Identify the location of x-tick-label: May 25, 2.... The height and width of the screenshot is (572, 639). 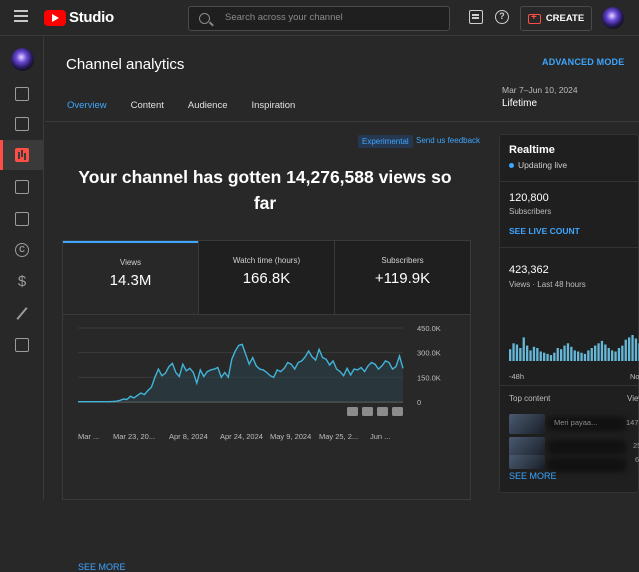
(338, 436).